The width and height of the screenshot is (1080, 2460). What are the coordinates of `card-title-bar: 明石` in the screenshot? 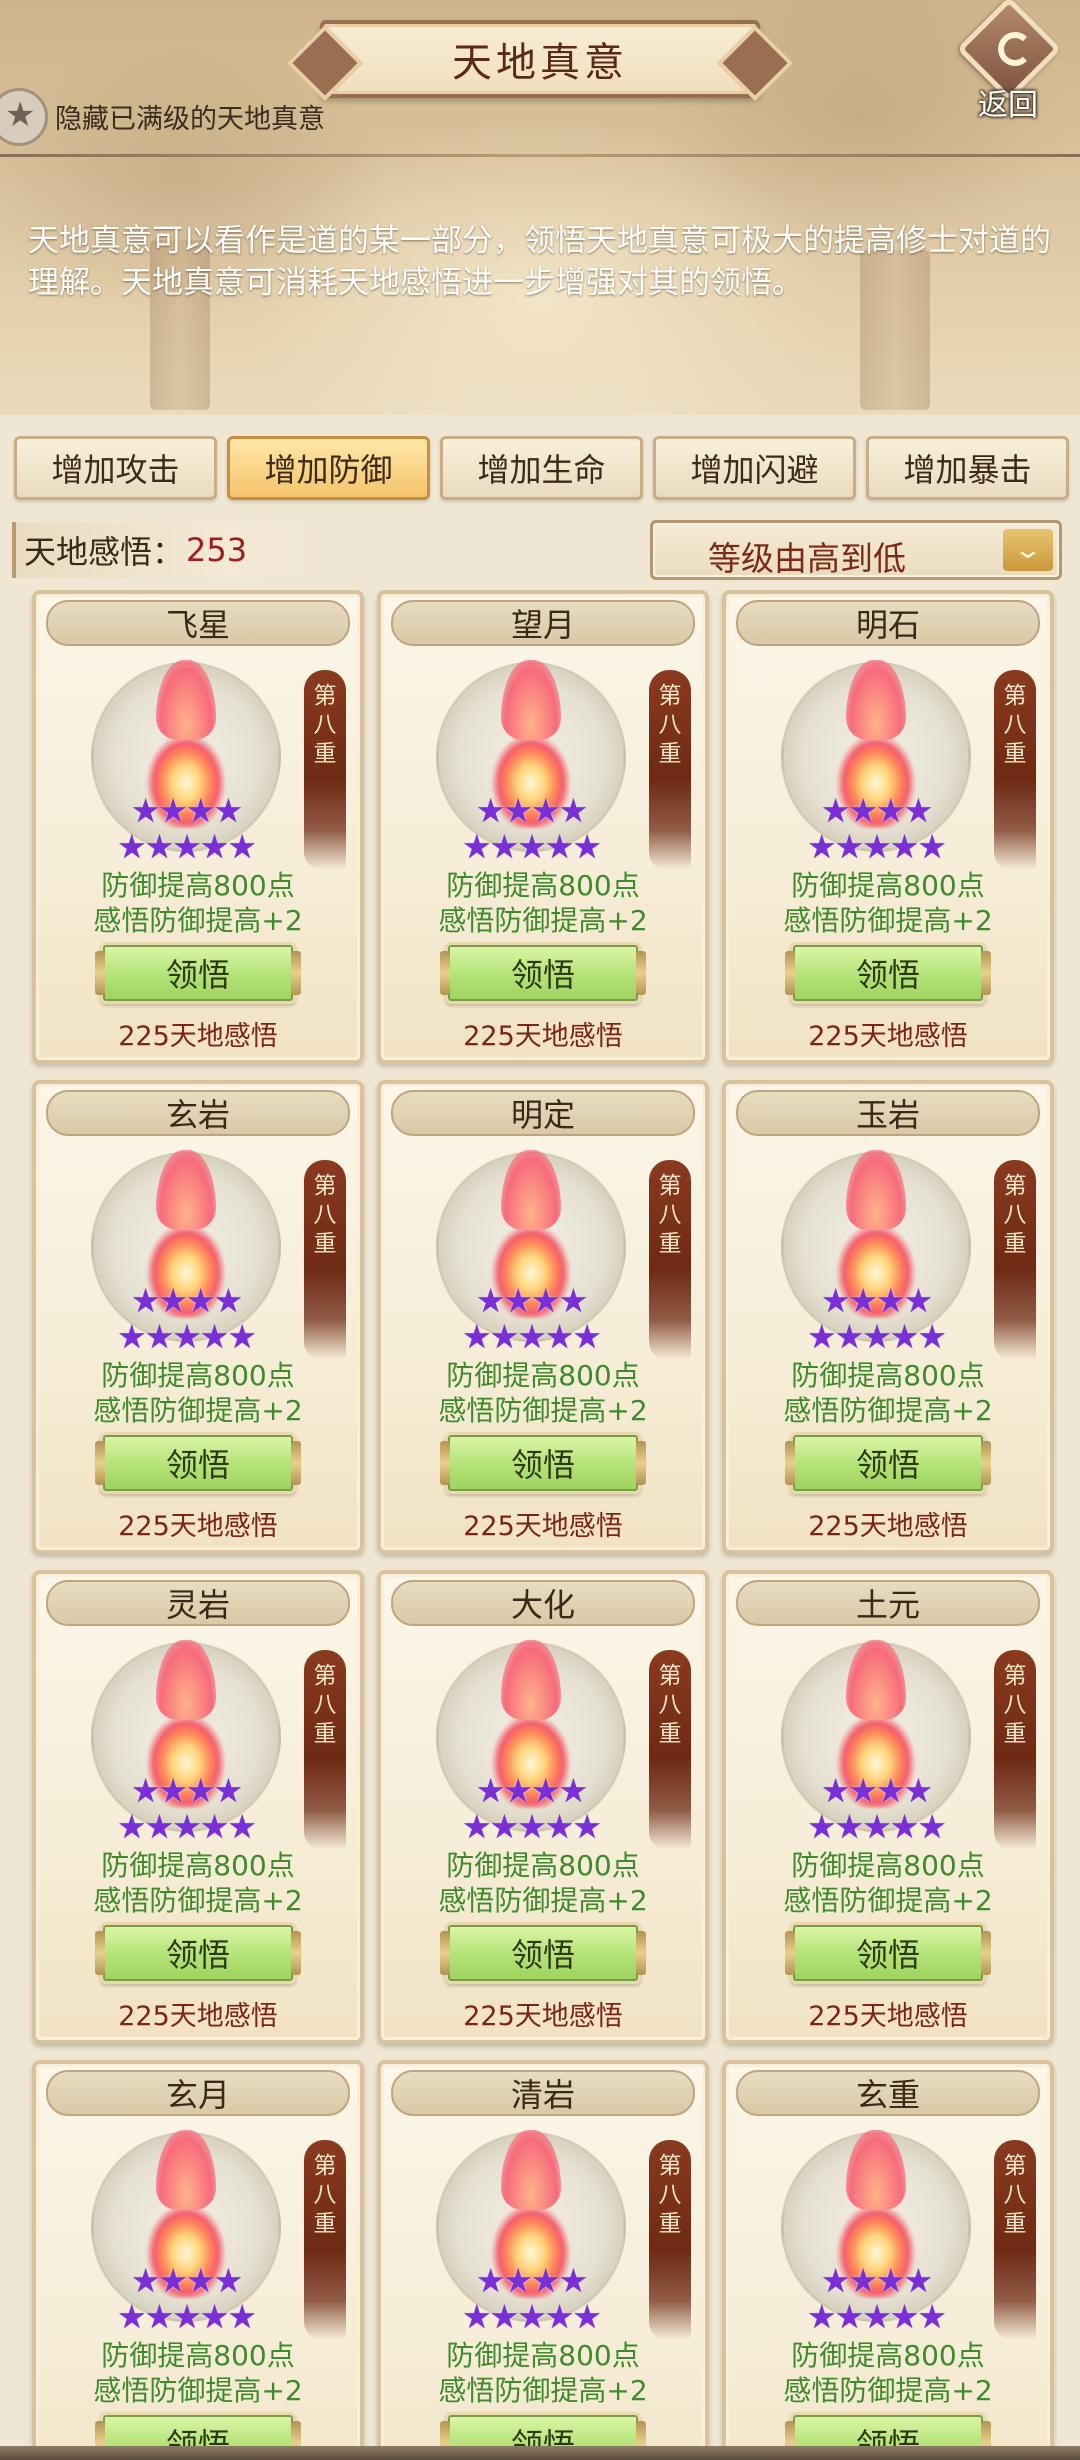 It's located at (888, 623).